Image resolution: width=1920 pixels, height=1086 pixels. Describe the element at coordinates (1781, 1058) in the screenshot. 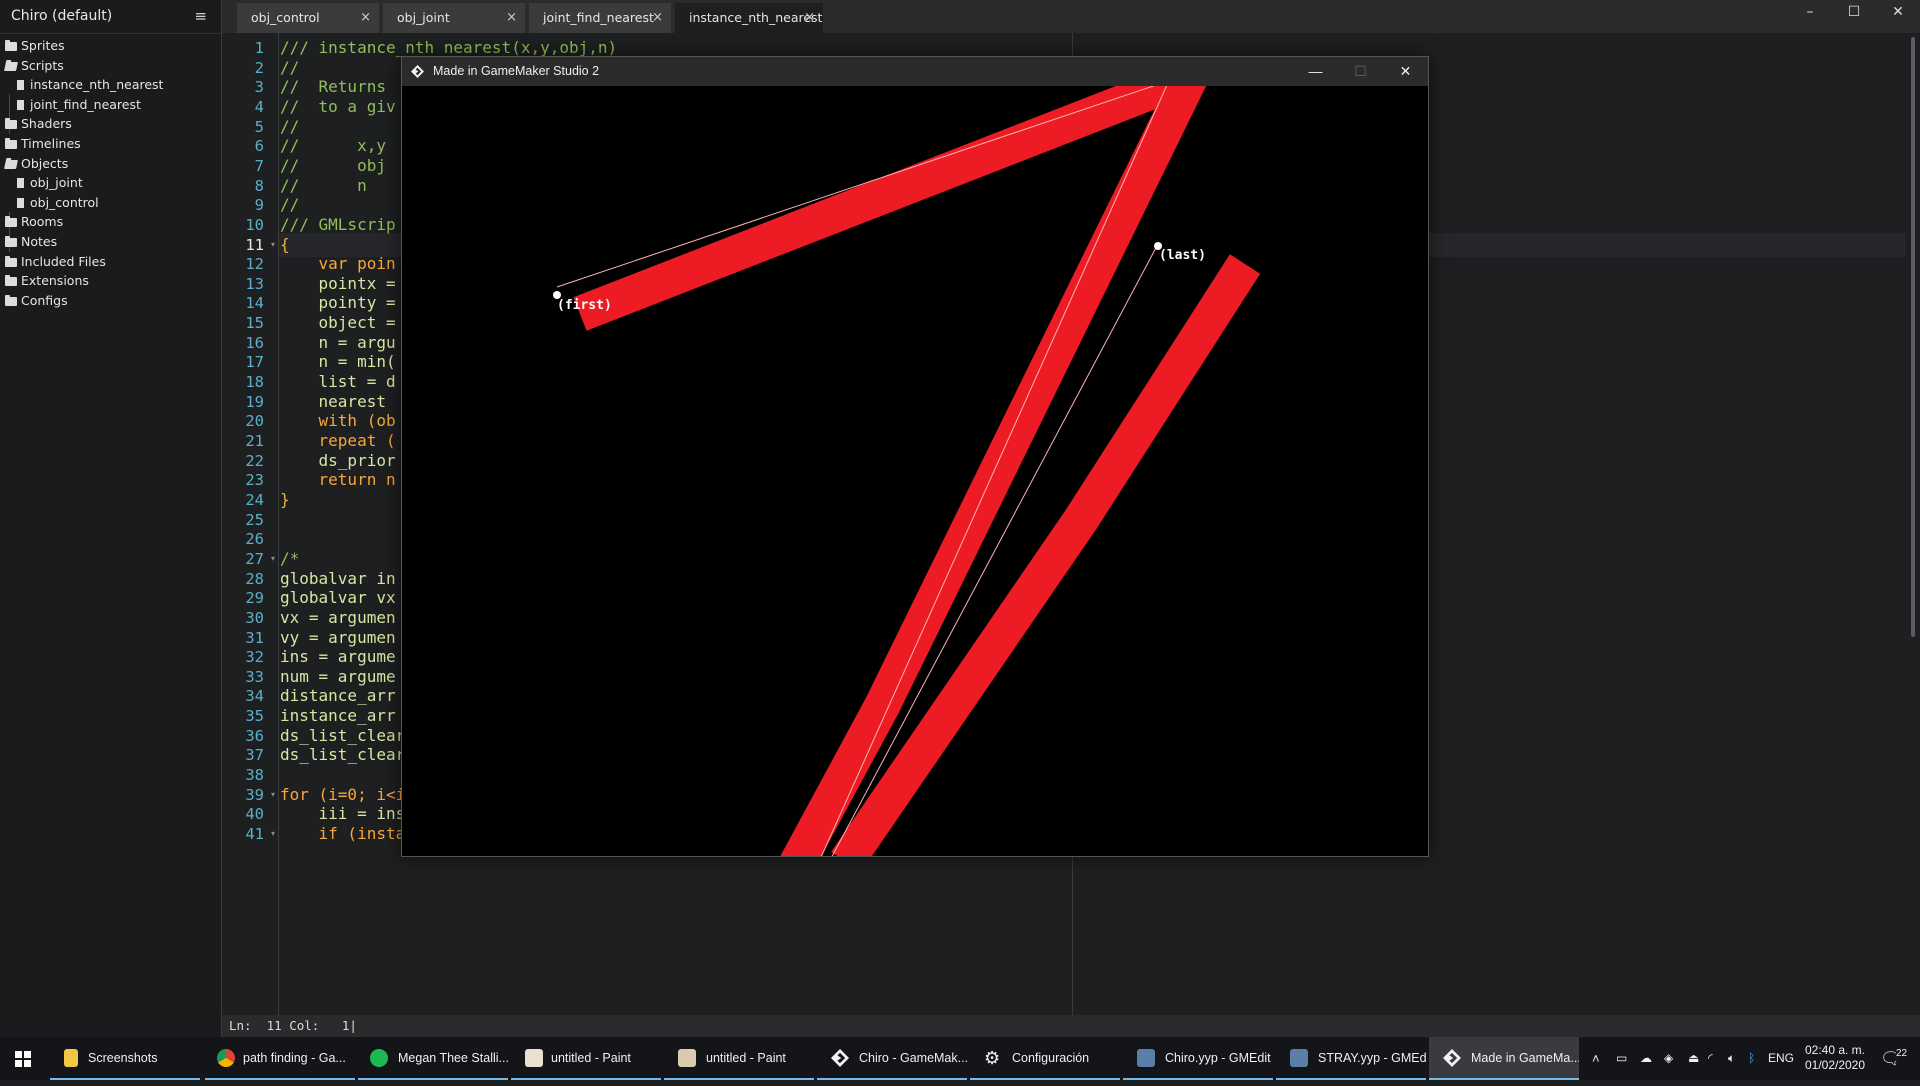

I see `input-language: ENG` at that location.